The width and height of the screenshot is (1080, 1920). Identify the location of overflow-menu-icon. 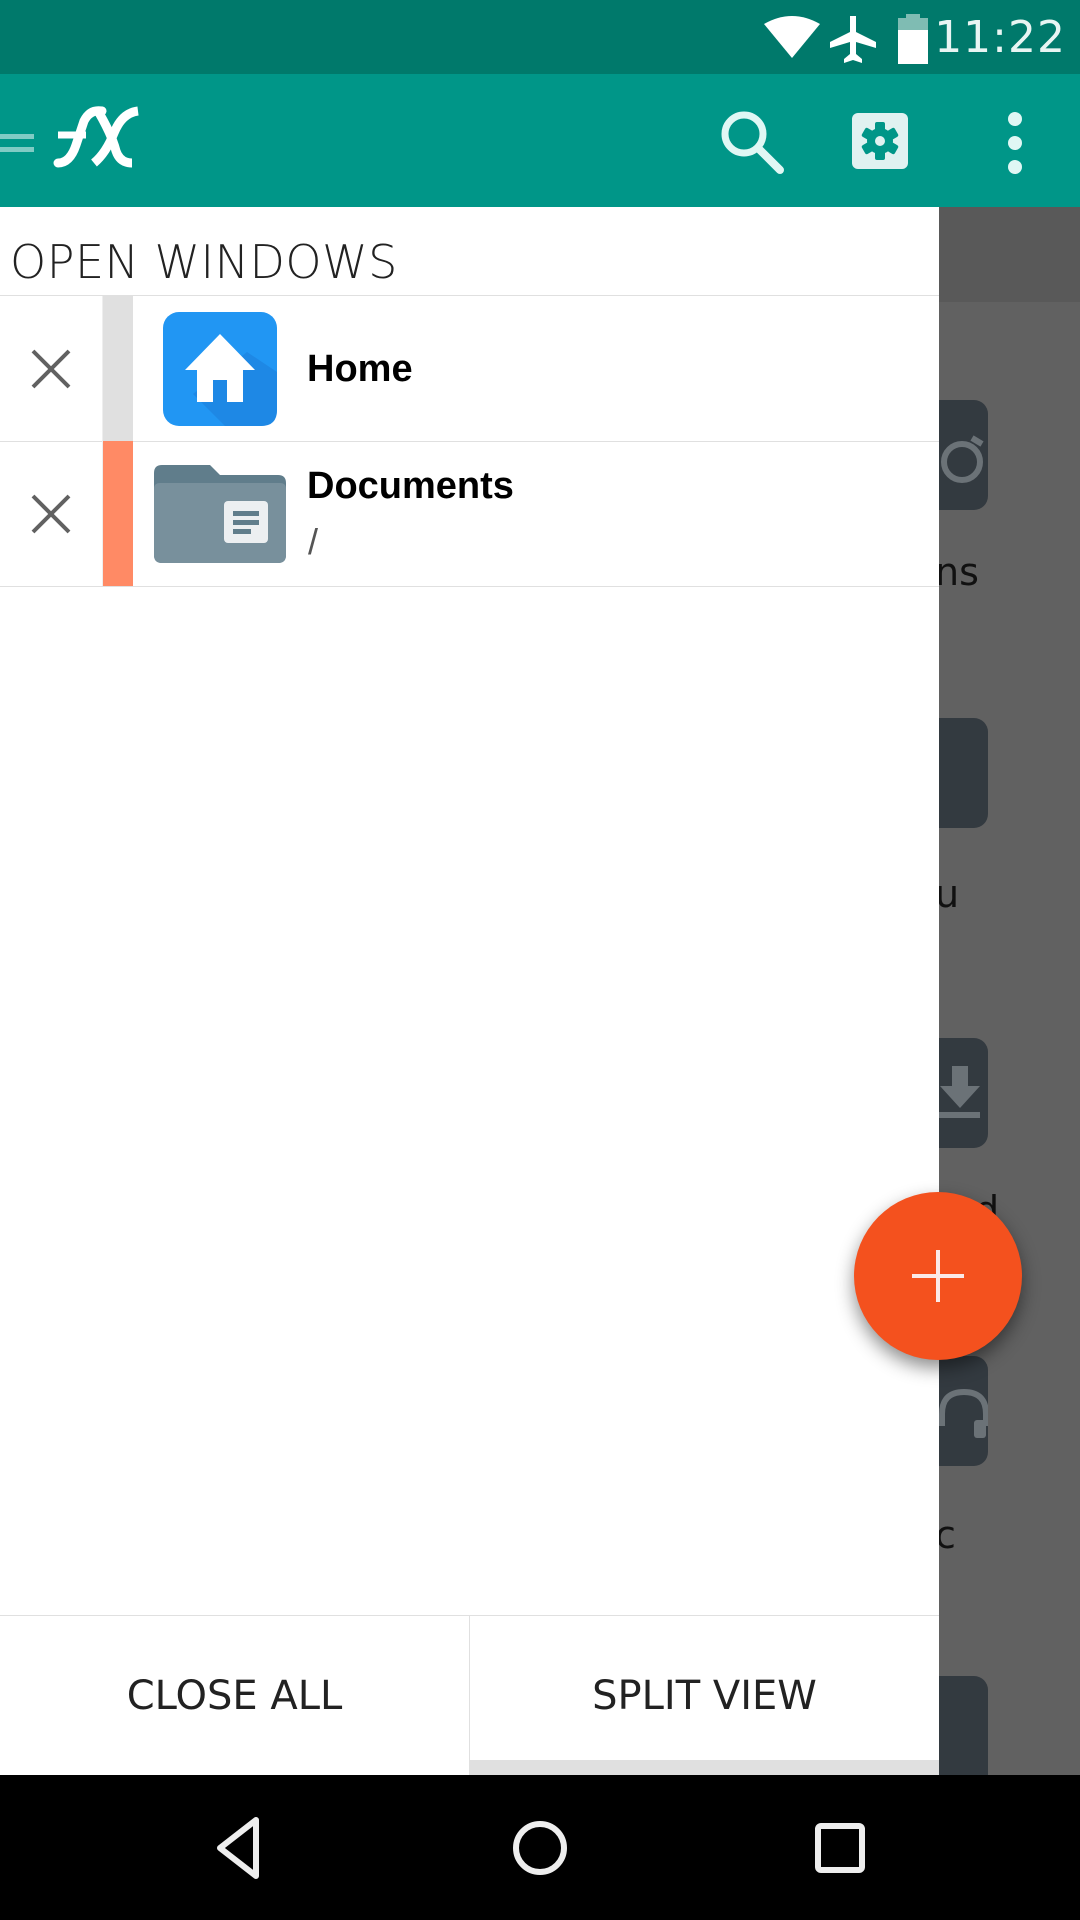
(1015, 143).